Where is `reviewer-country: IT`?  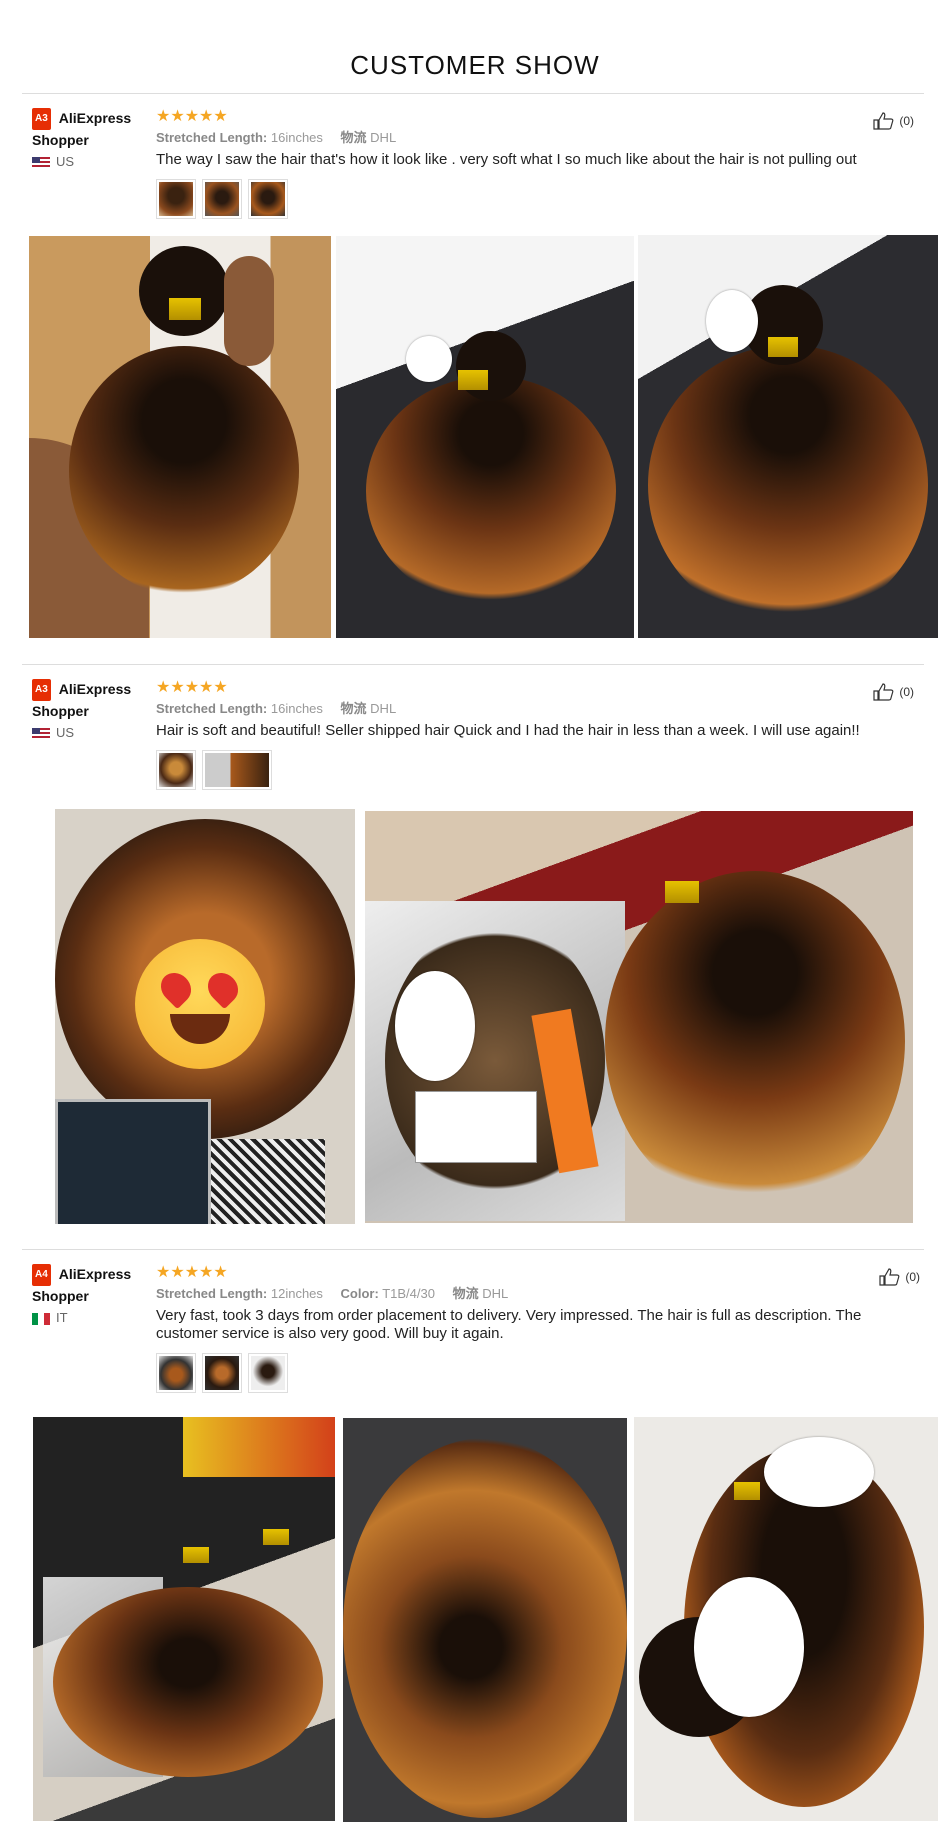 reviewer-country: IT is located at coordinates (62, 1318).